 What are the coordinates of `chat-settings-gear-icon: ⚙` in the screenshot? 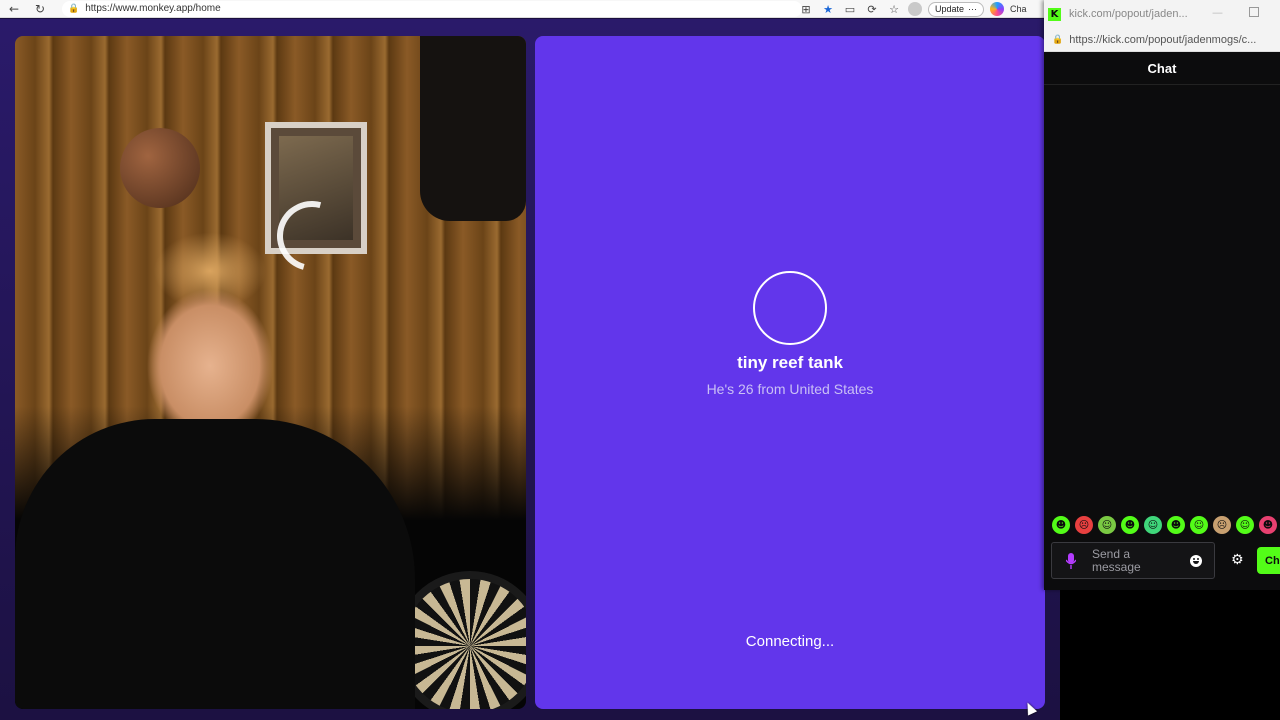 It's located at (1237, 560).